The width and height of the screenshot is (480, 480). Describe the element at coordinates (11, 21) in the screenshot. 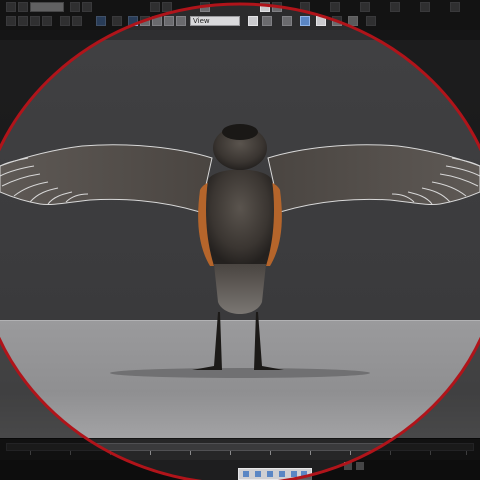

I see `select-object-icon` at that location.